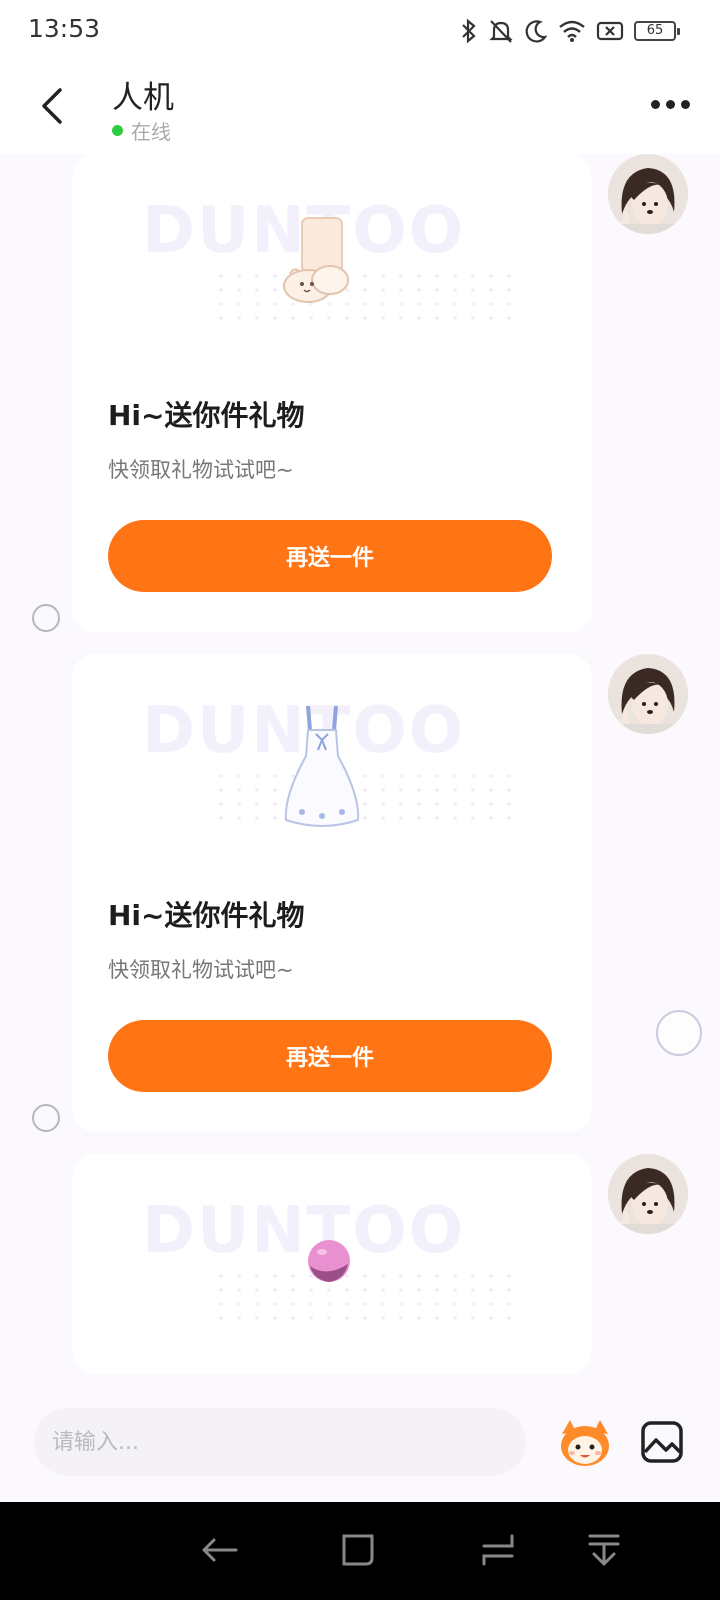 This screenshot has width=720, height=1600. What do you see at coordinates (329, 1261) in the screenshot?
I see `ball-icon` at bounding box center [329, 1261].